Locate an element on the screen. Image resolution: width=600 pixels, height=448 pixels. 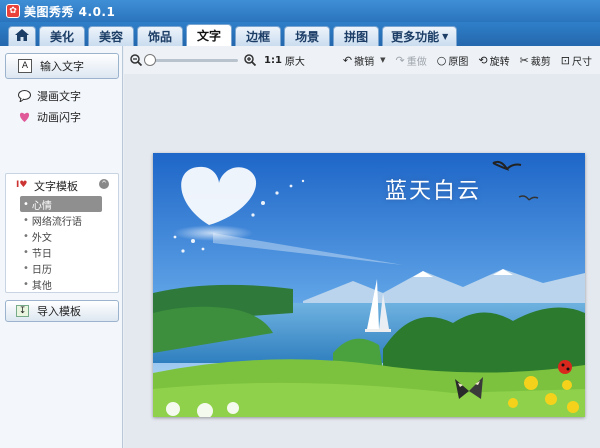
original-image-button: ○ 原图 is located at coordinates (453, 60).